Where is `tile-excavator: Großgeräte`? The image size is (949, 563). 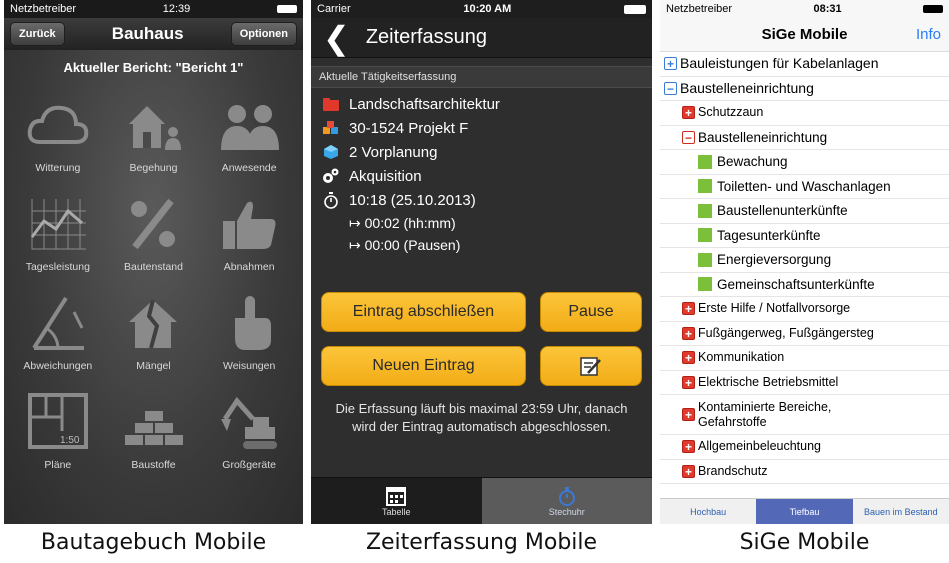
tile-excavator: Großgeräte is located at coordinates (249, 427).